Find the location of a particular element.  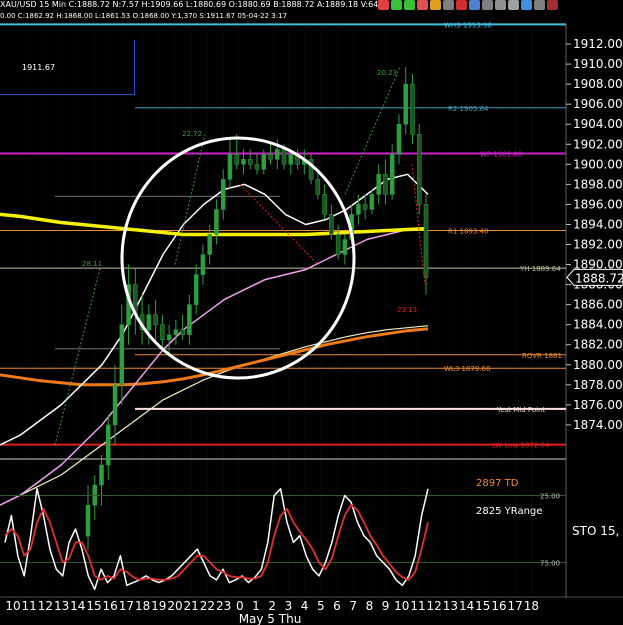

list-icon is located at coordinates (513, 5).